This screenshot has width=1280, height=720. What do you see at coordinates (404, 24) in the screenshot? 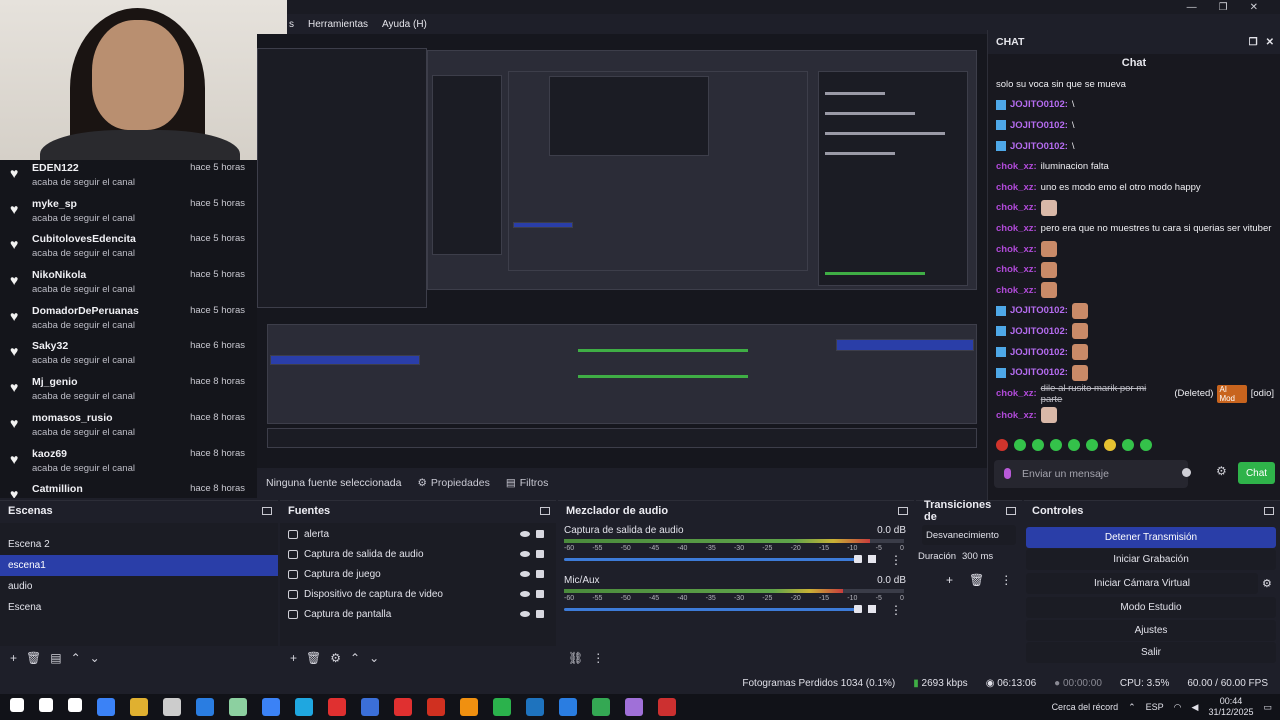
I see `menu-item-help: Ayuda (H)` at bounding box center [404, 24].